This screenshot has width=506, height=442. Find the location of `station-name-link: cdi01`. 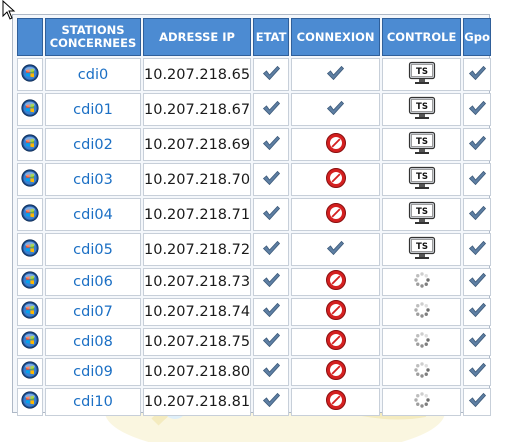

station-name-link: cdi01 is located at coordinates (93, 110).